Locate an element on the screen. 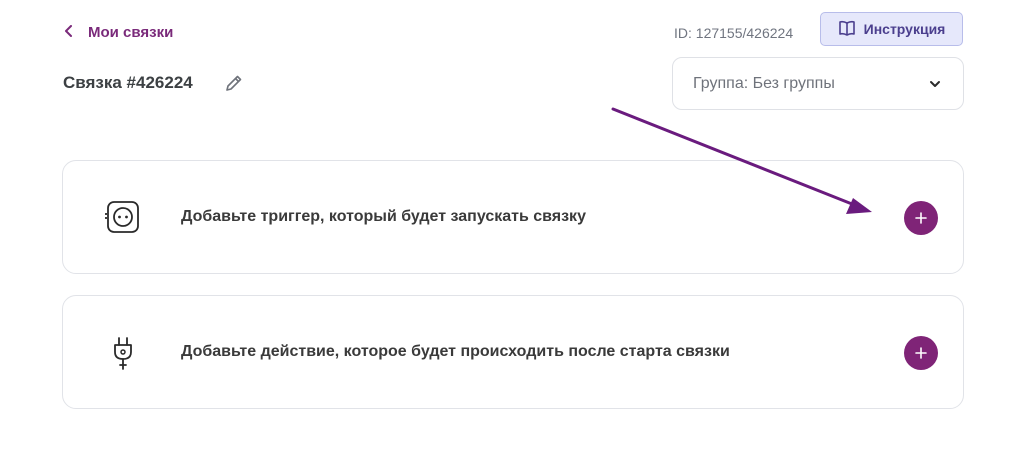  group-select-value: Группа: Без группы is located at coordinates (764, 83).